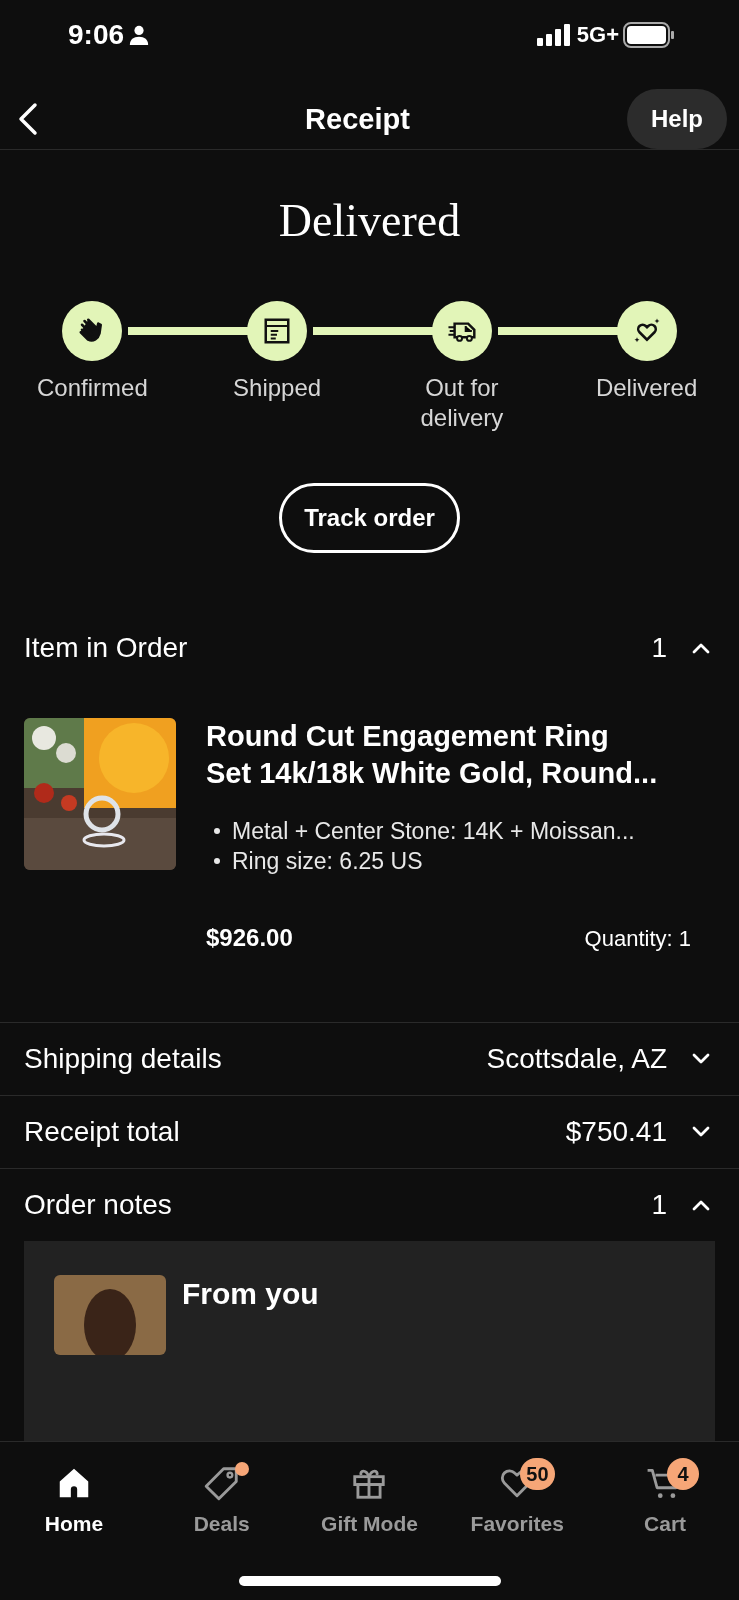  Describe the element at coordinates (701, 1131) in the screenshot. I see `chevron-down-icon` at that location.